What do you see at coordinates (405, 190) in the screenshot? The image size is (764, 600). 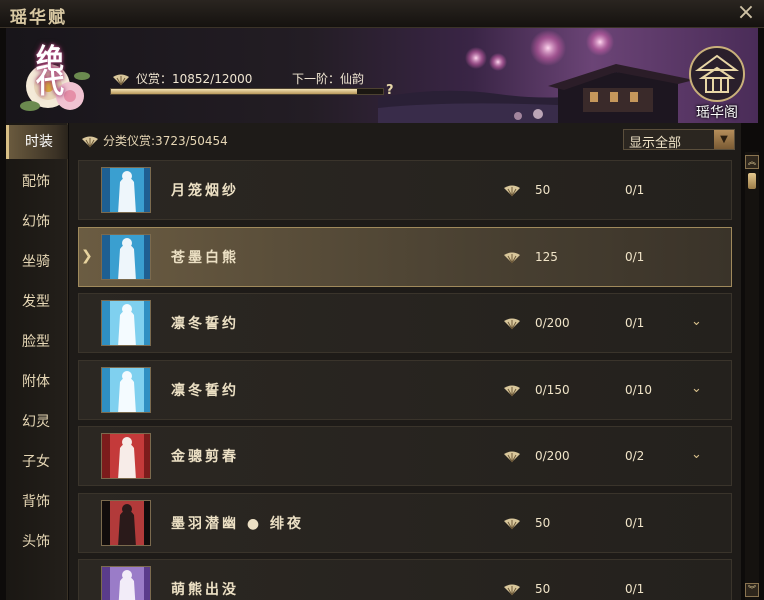 I see `table-row: 月笼烟纱 50 0/1` at bounding box center [405, 190].